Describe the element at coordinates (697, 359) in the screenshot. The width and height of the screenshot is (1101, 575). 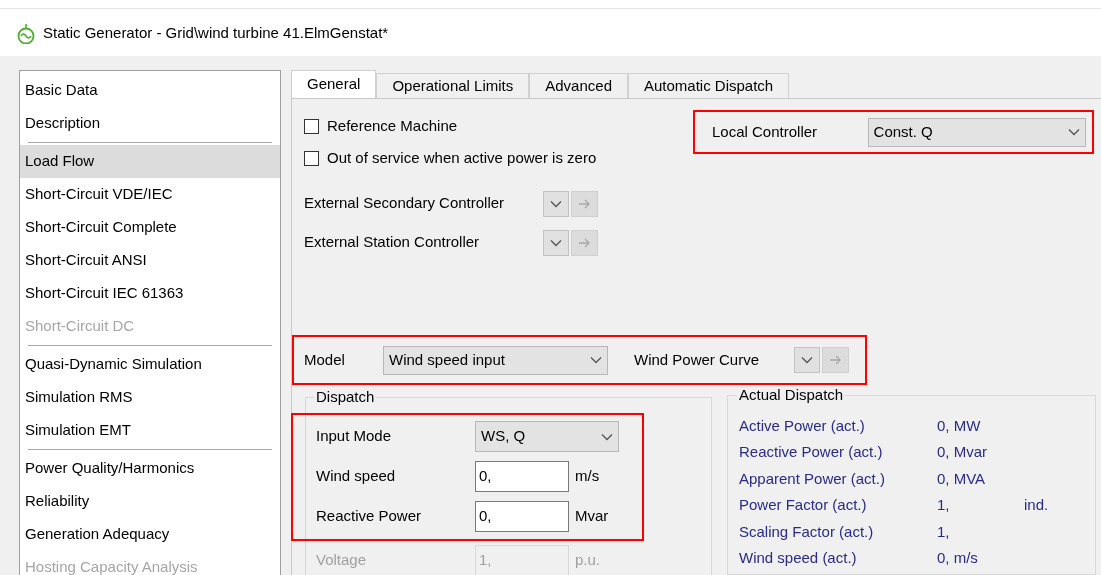
I see `curve-label: Wind Power Curve` at that location.